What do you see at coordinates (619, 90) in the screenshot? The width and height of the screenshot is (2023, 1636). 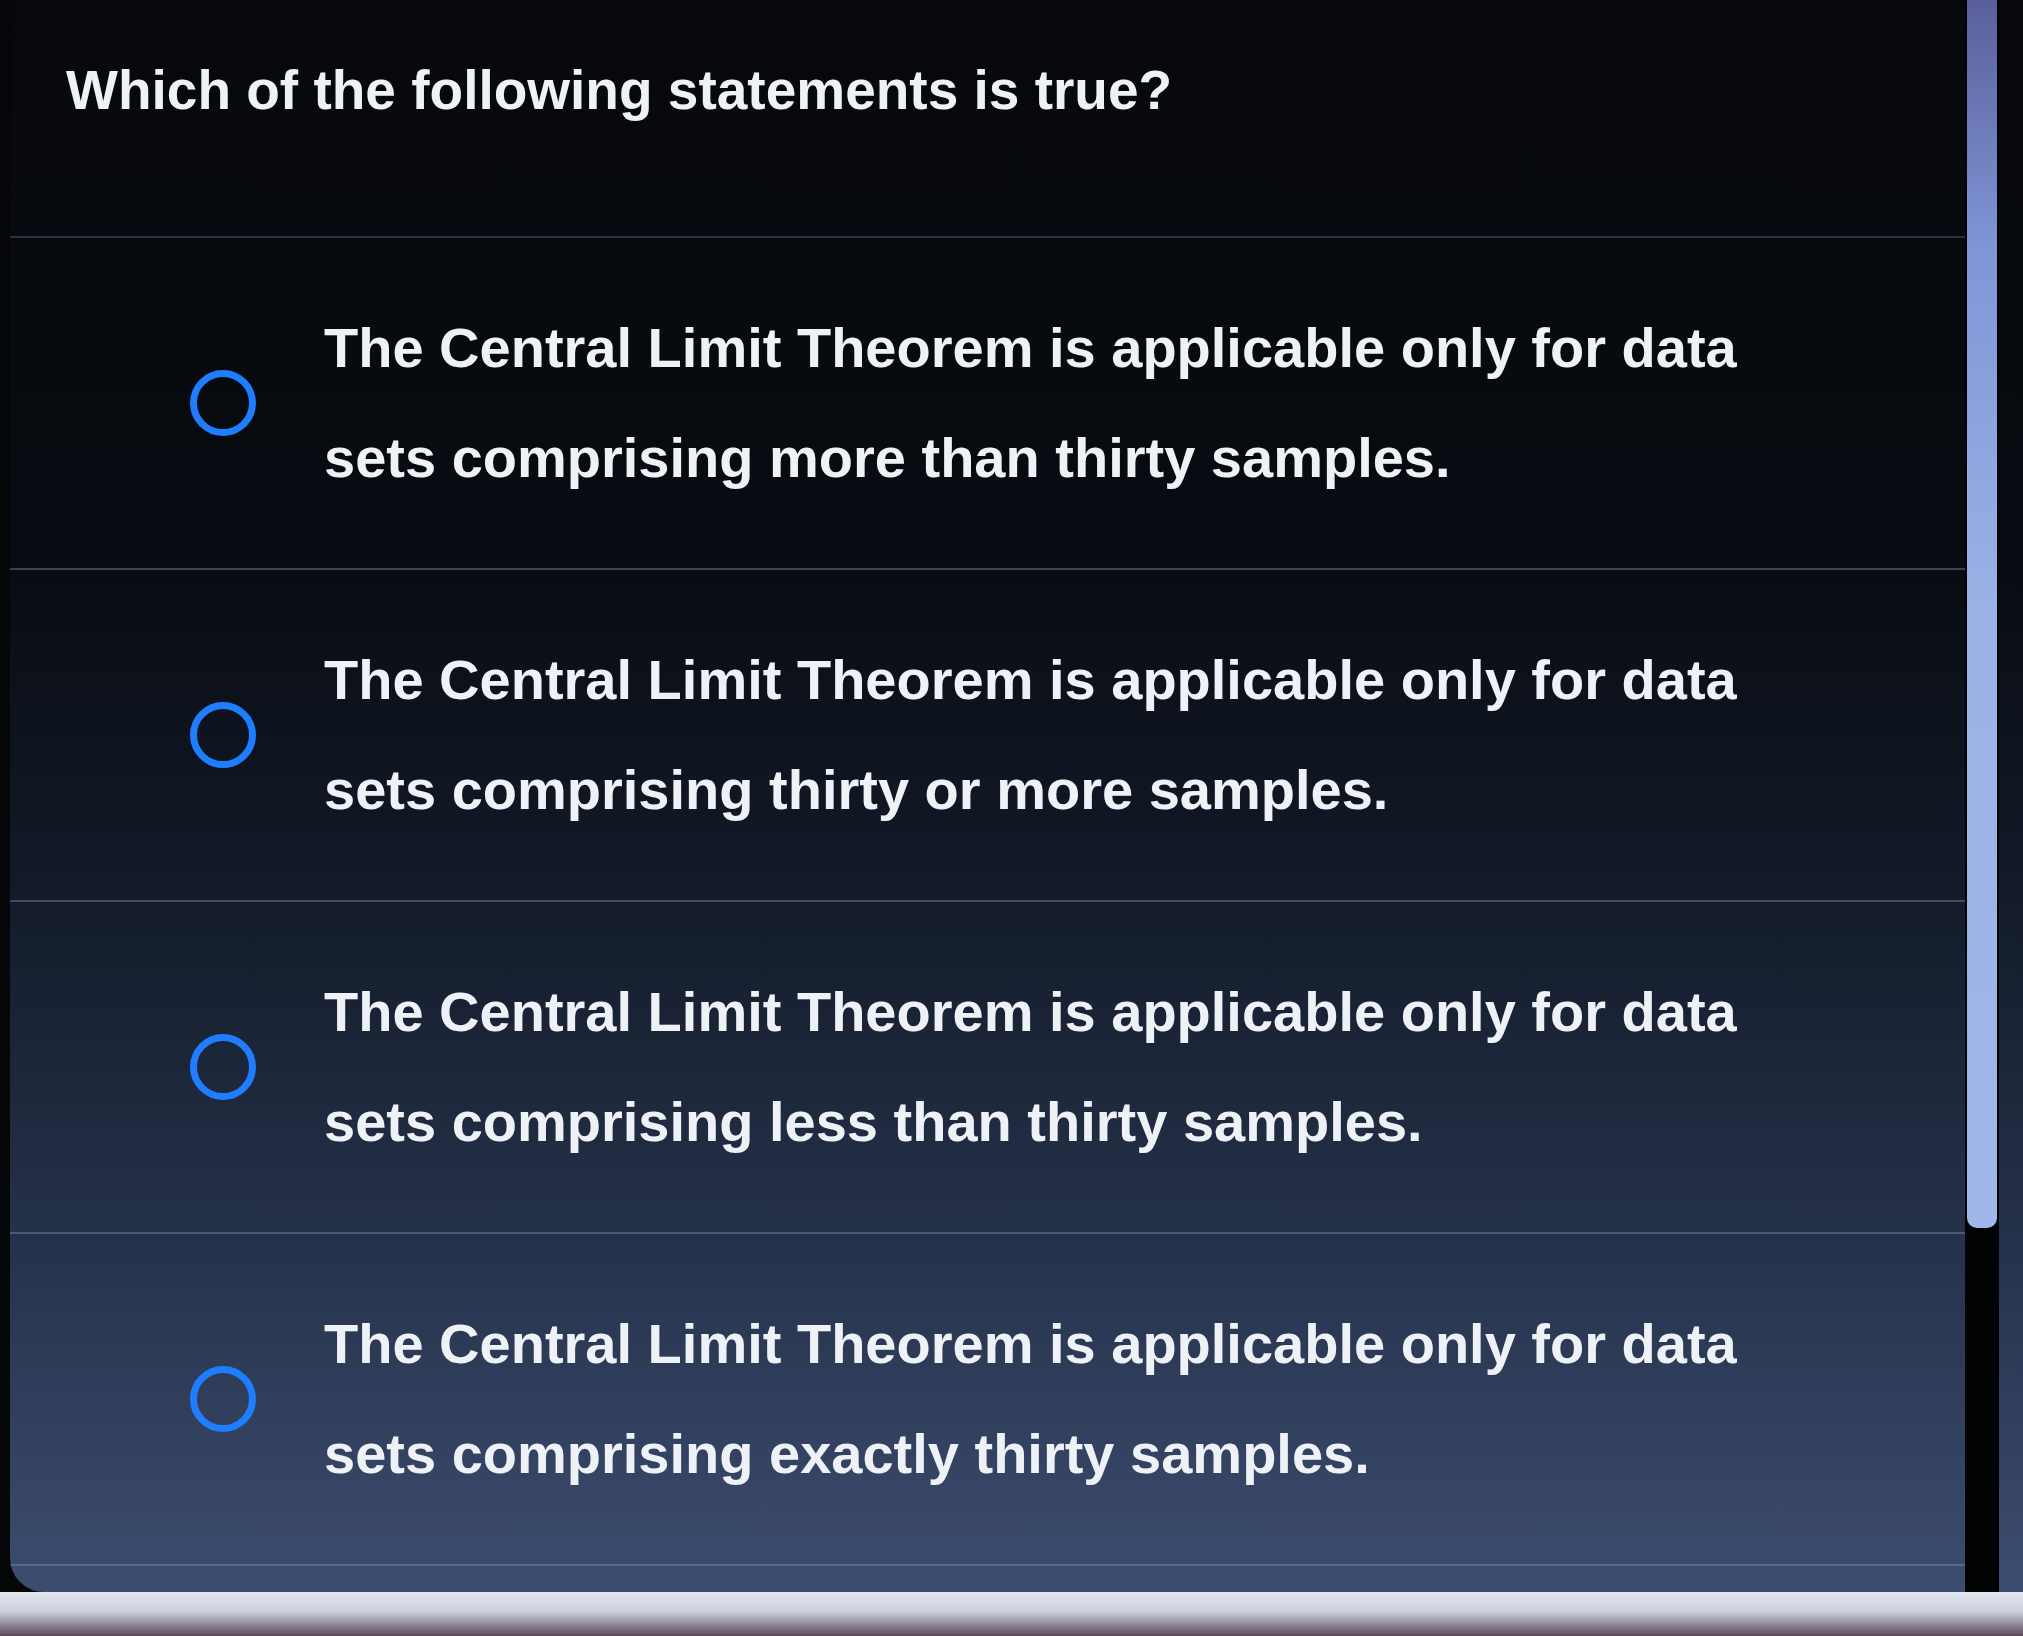 I see `question-text: Which of the following statements is true?` at bounding box center [619, 90].